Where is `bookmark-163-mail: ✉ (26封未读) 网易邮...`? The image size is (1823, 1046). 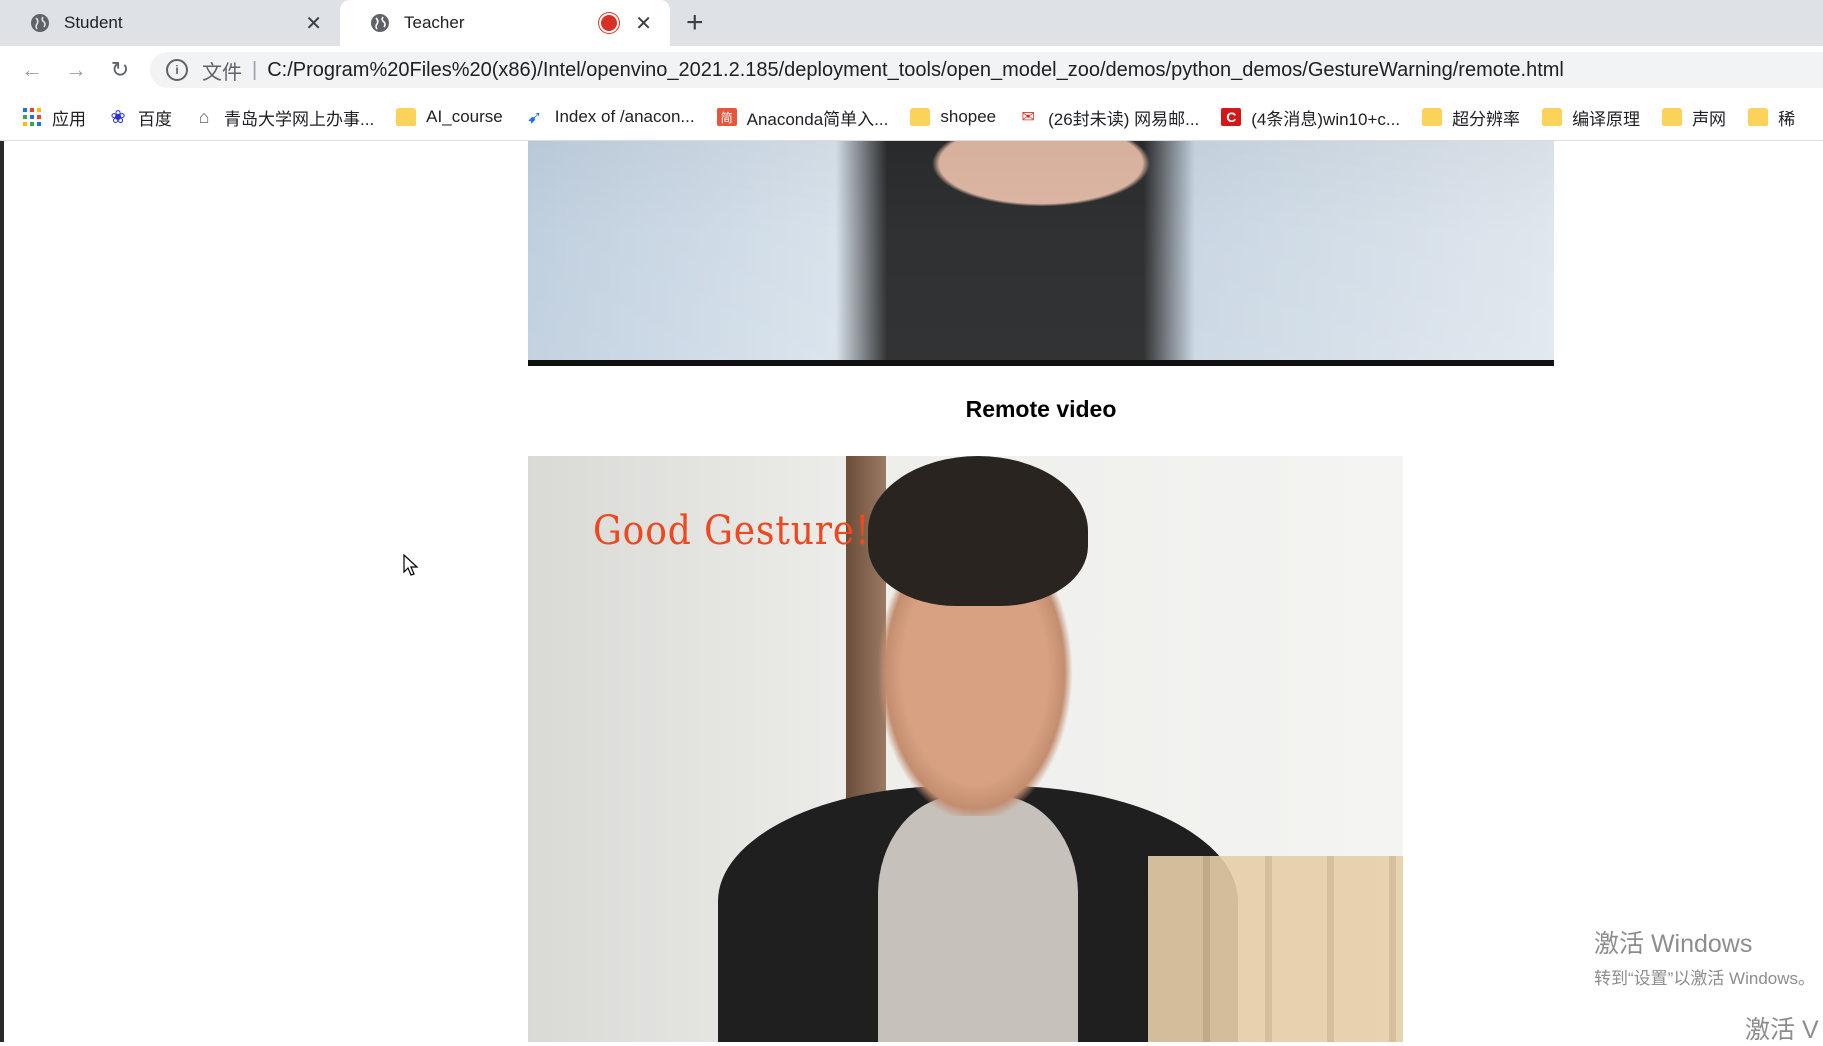 bookmark-163-mail: ✉ (26封未读) 网易邮... is located at coordinates (1108, 117).